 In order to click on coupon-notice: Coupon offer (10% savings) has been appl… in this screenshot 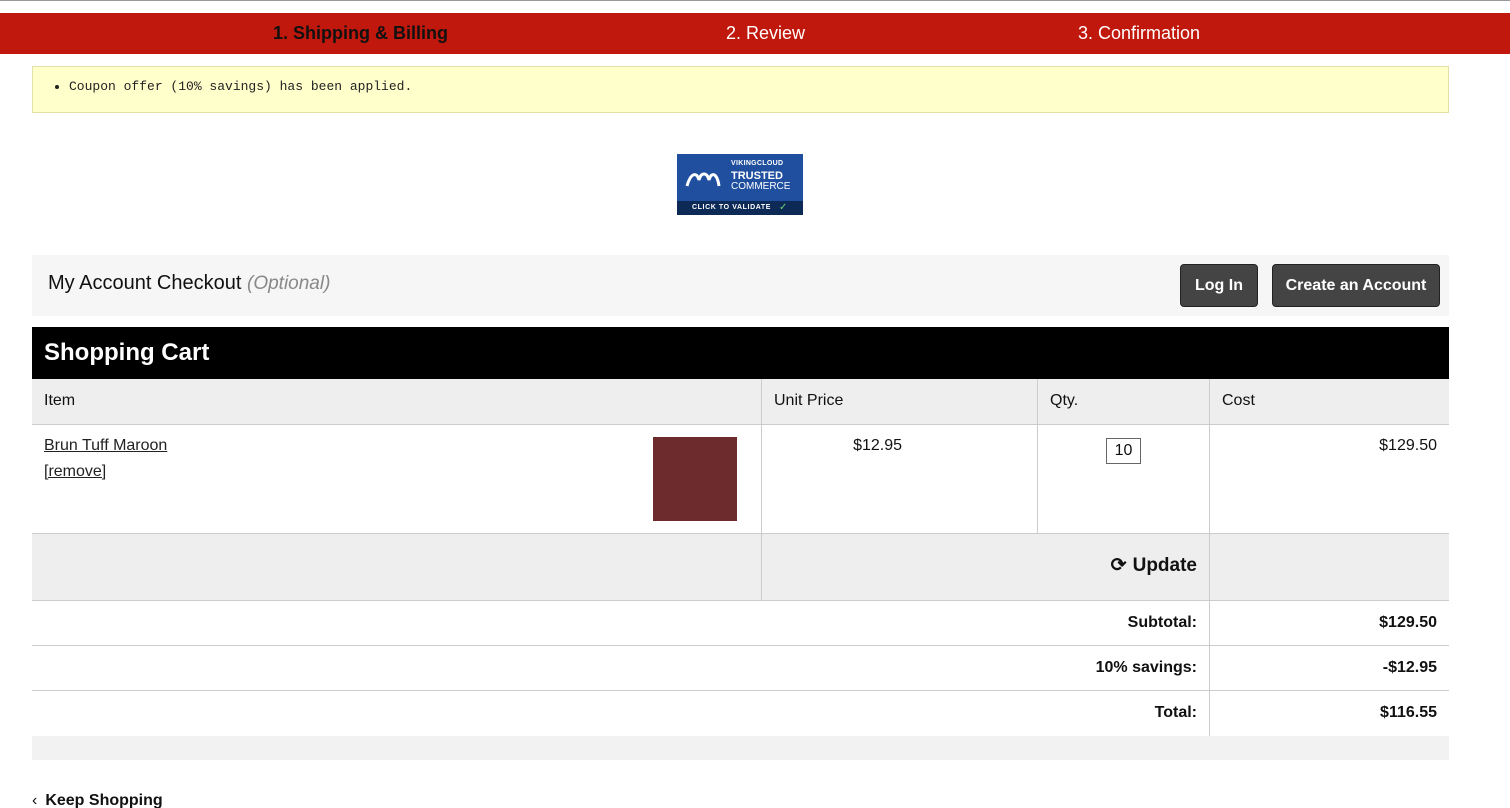, I will do `click(740, 89)`.